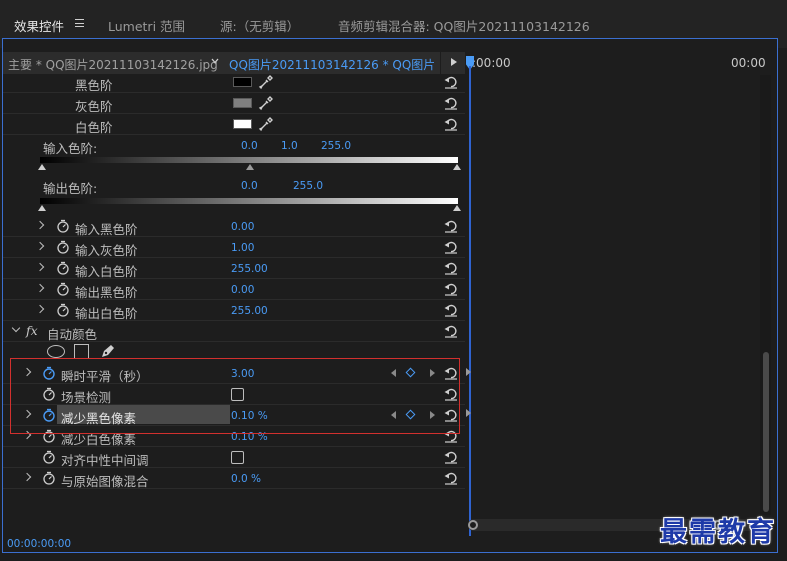 The width and height of the screenshot is (787, 561). Describe the element at coordinates (457, 208) in the screenshot. I see `output-white-slider-handle` at that location.